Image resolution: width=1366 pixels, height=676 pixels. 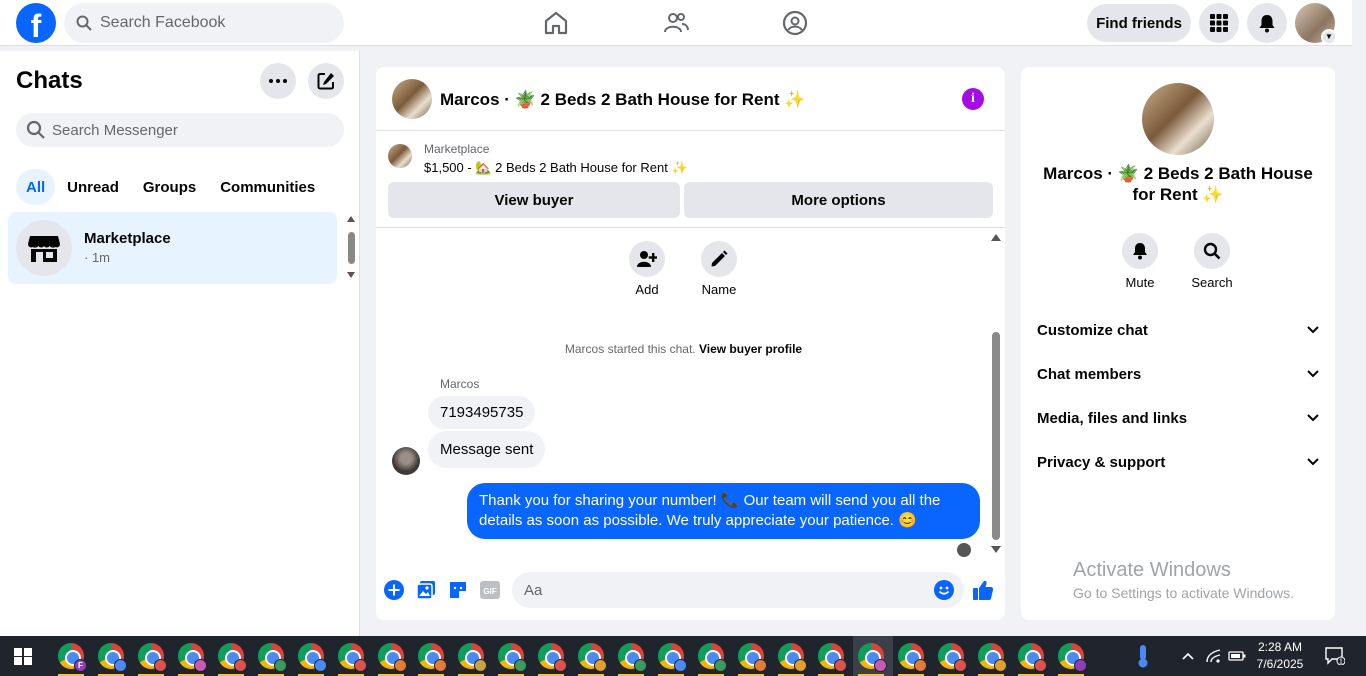 I want to click on network-icon, so click(x=1214, y=656).